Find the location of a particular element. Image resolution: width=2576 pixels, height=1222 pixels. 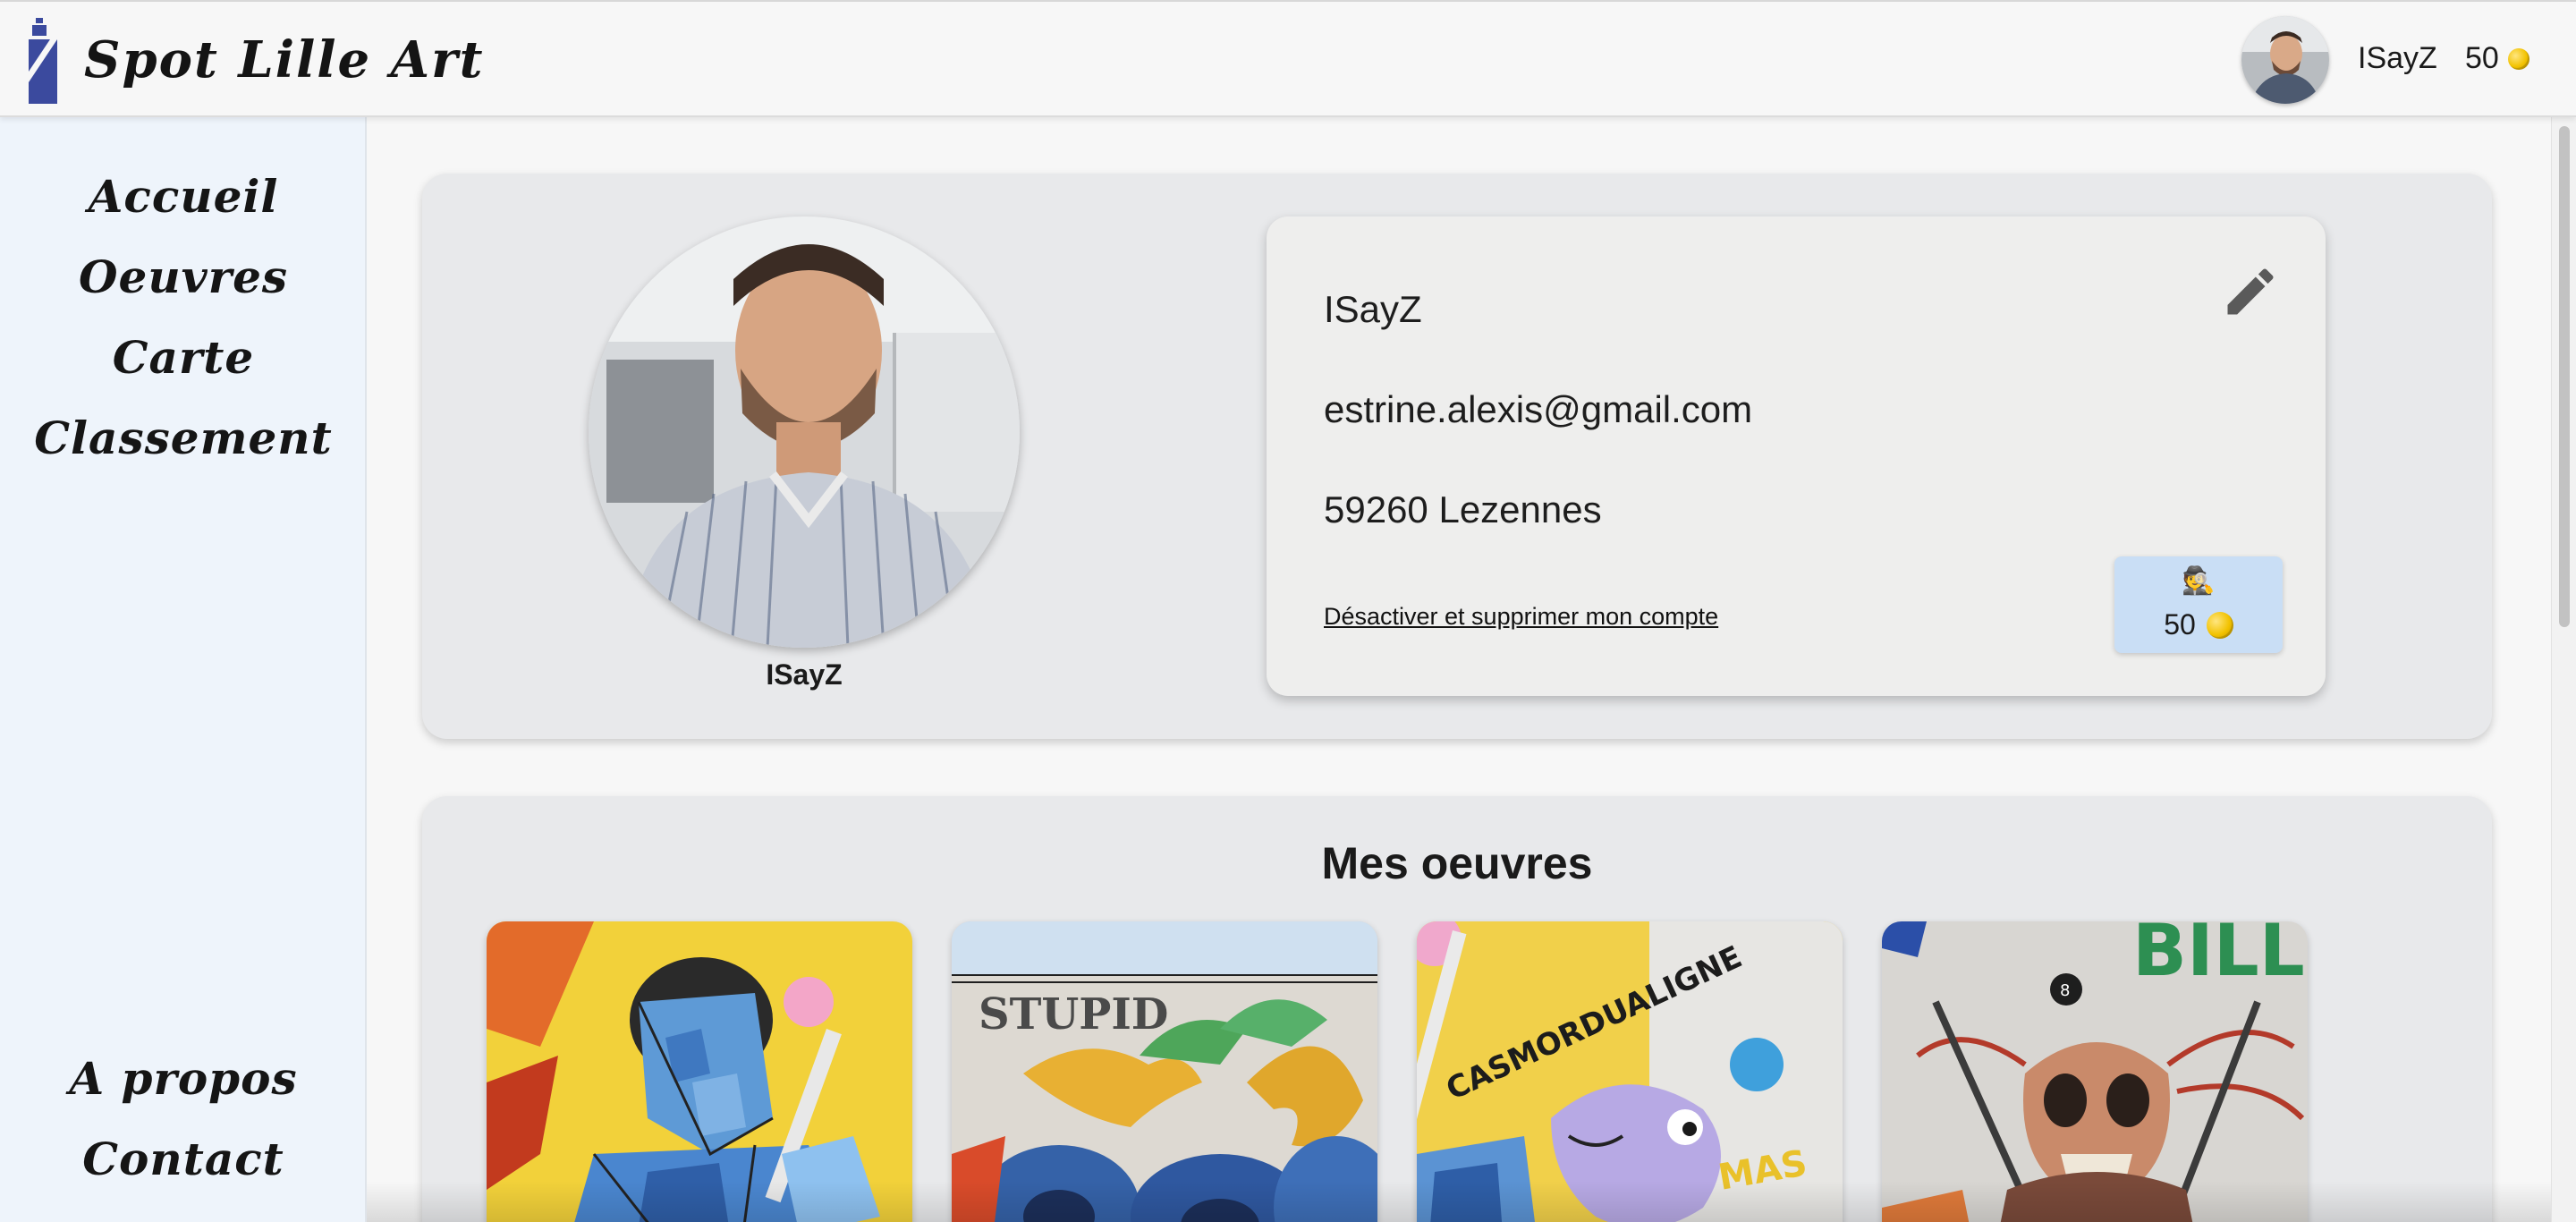

sidebar-item-classement: Classement is located at coordinates (183, 438).